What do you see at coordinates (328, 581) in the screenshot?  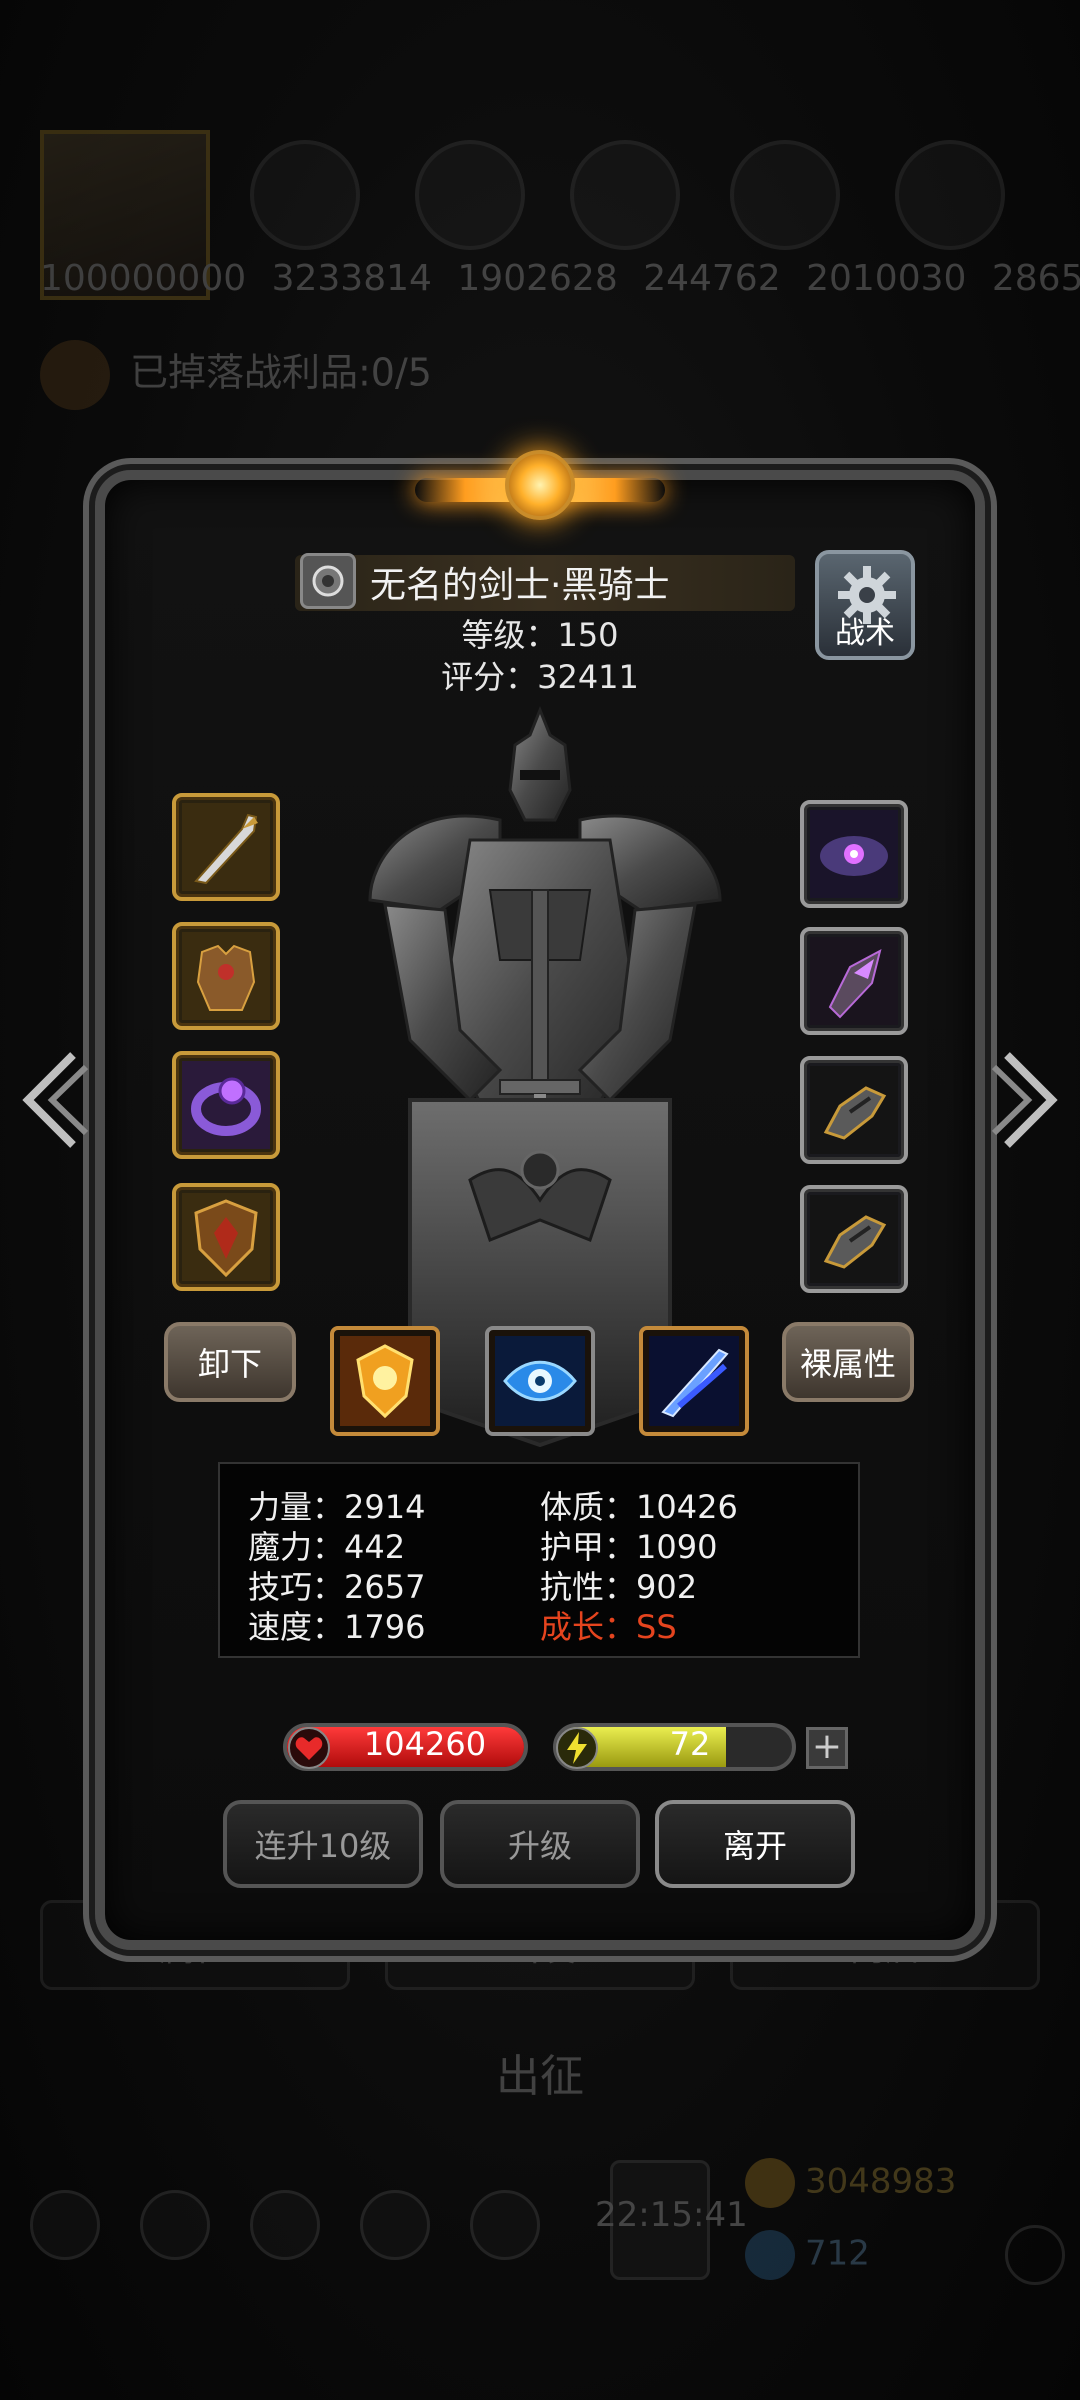 I see `hero-class-icon` at bounding box center [328, 581].